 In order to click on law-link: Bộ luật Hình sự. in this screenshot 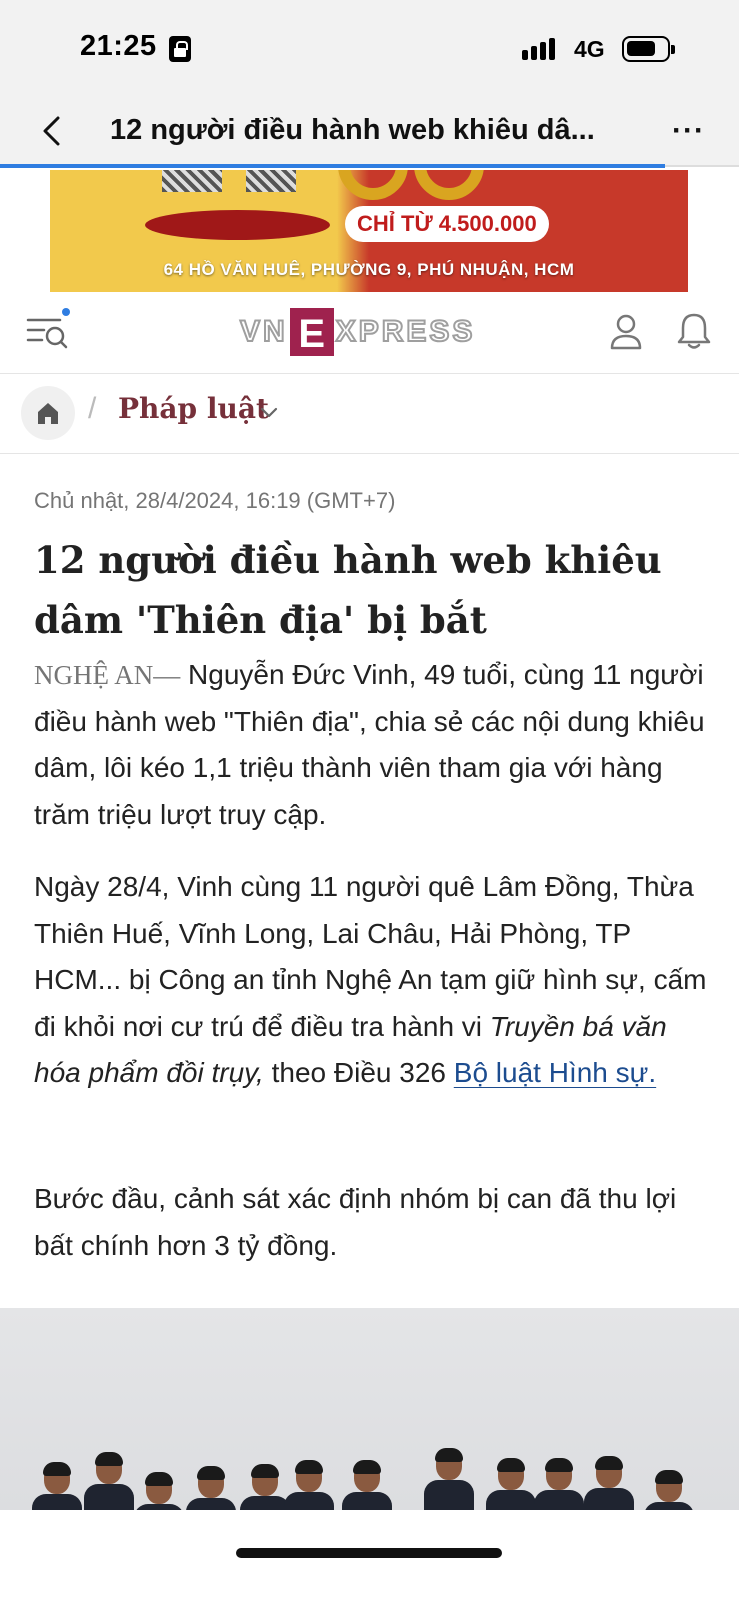, I will do `click(555, 1072)`.